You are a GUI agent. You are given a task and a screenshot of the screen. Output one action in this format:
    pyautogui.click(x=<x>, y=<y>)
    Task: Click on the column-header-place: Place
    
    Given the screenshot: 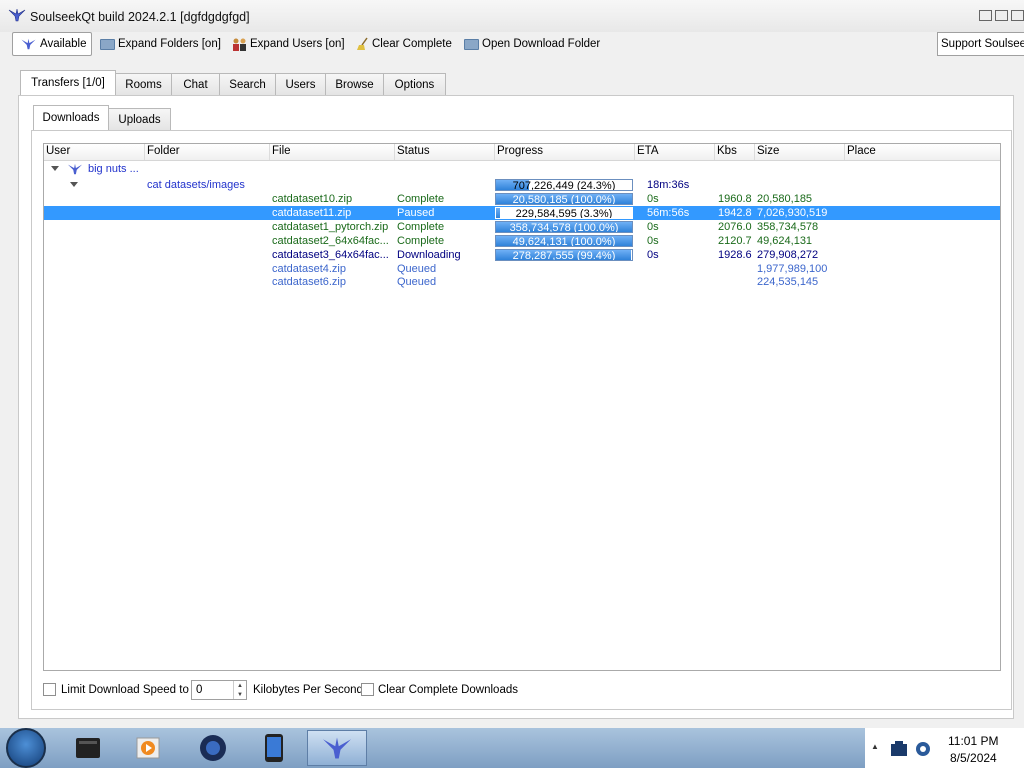 What is the action you would take?
    pyautogui.click(x=922, y=152)
    